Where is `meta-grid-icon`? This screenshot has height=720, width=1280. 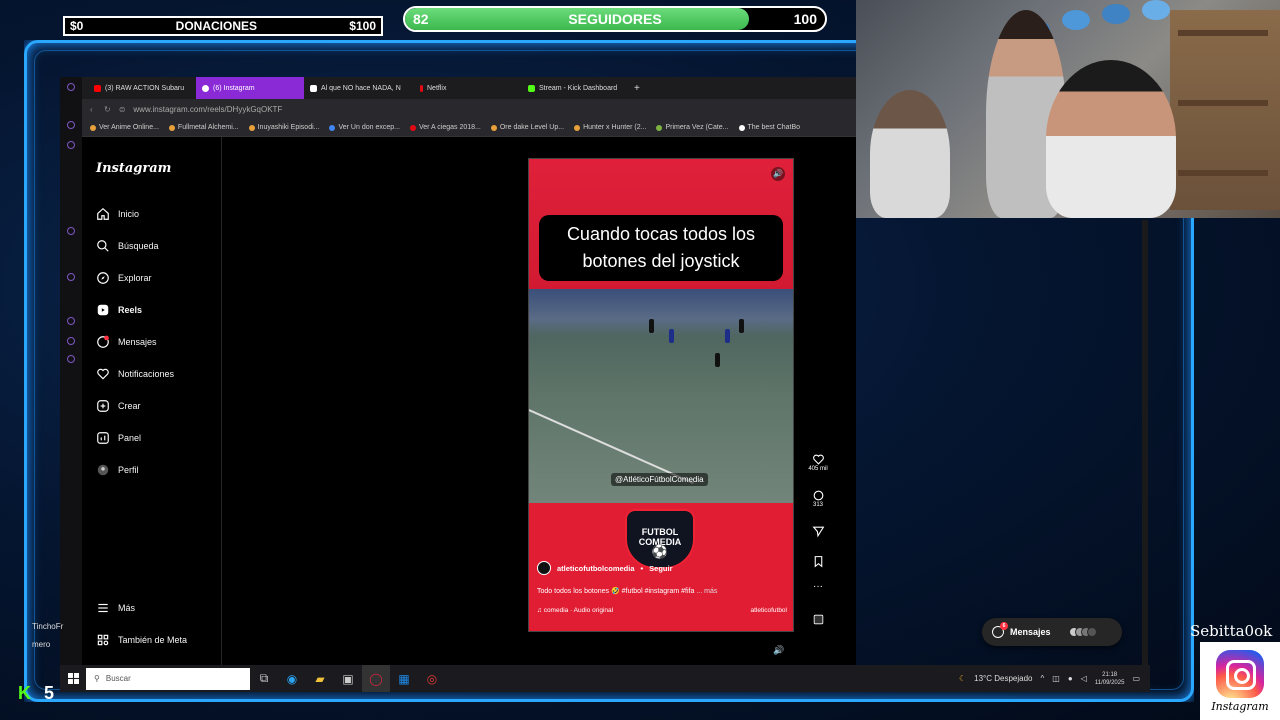 meta-grid-icon is located at coordinates (103, 640).